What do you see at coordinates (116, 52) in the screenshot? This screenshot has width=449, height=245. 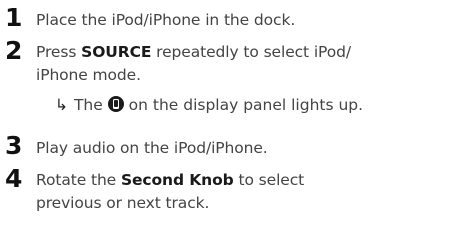 I see `source-keyword: SOURCE` at bounding box center [116, 52].